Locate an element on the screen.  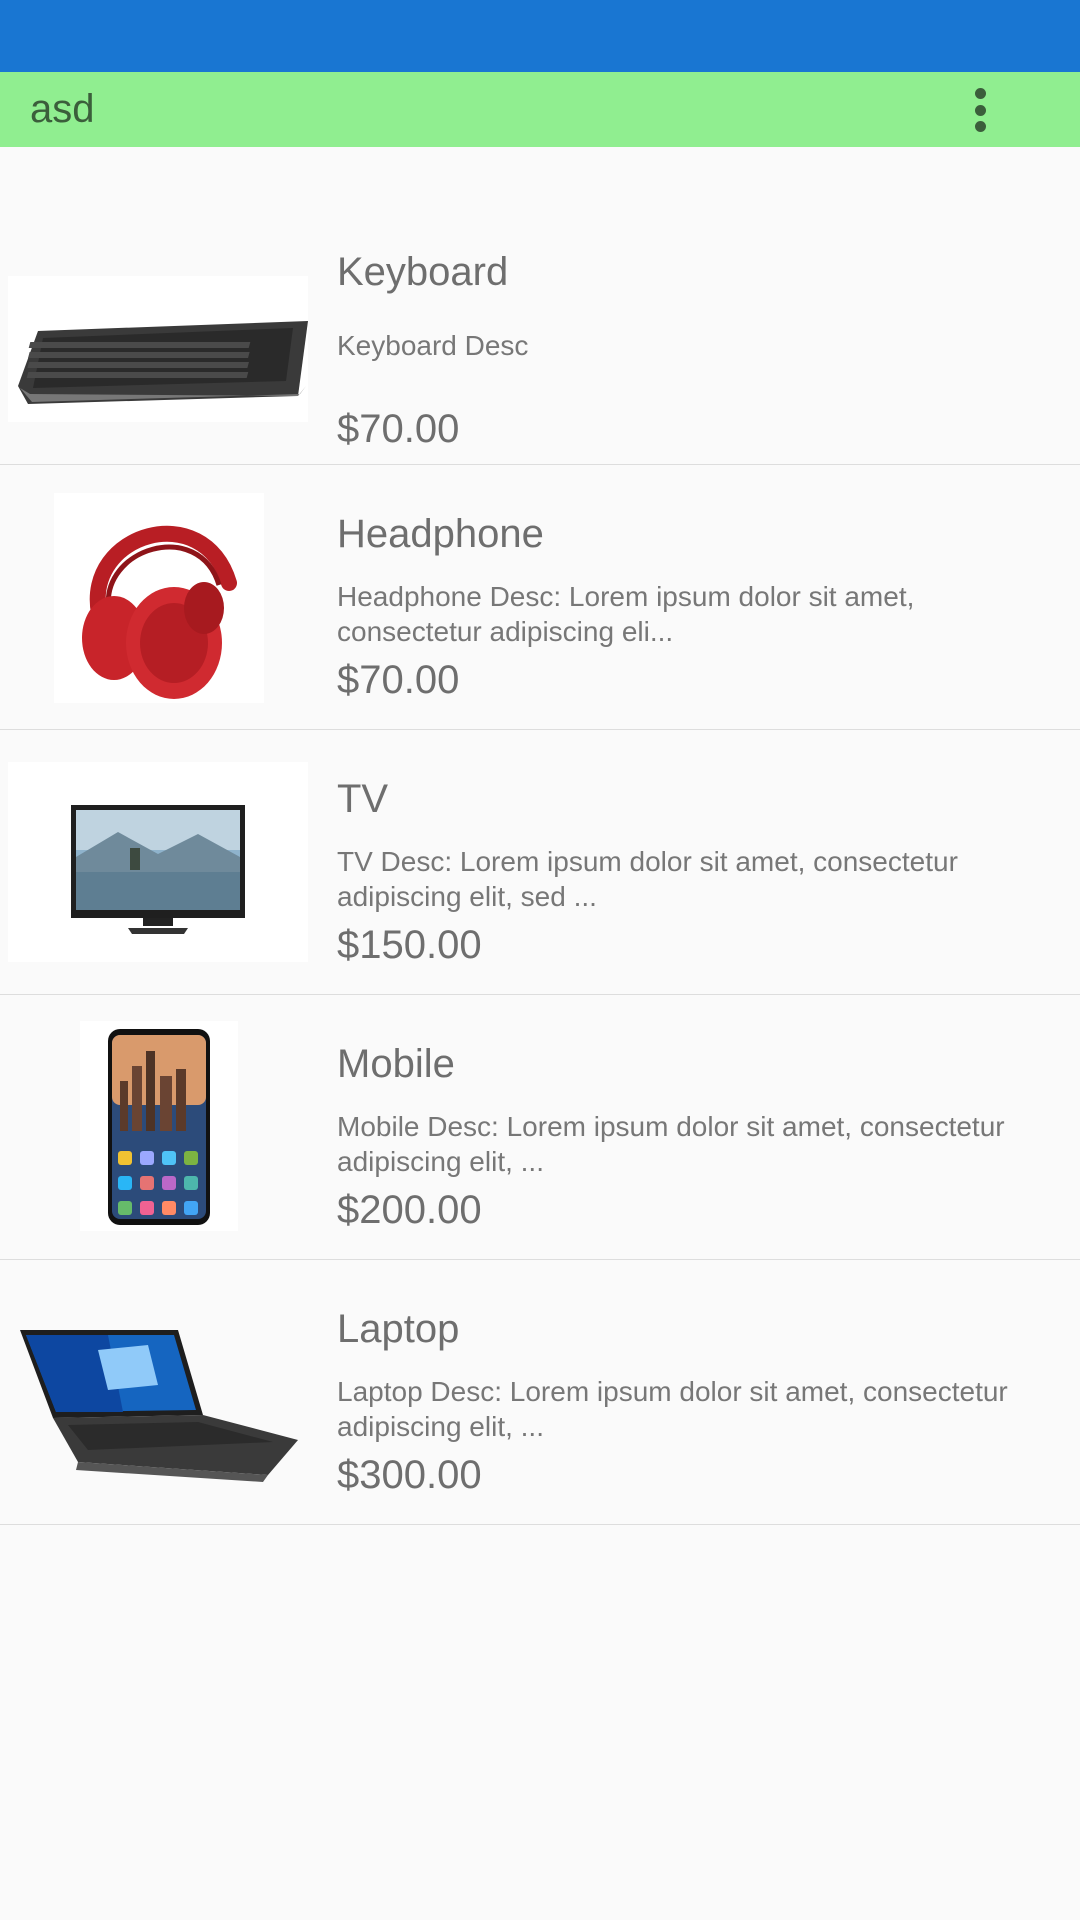
toolbar-title: asd is located at coordinates (62, 109).